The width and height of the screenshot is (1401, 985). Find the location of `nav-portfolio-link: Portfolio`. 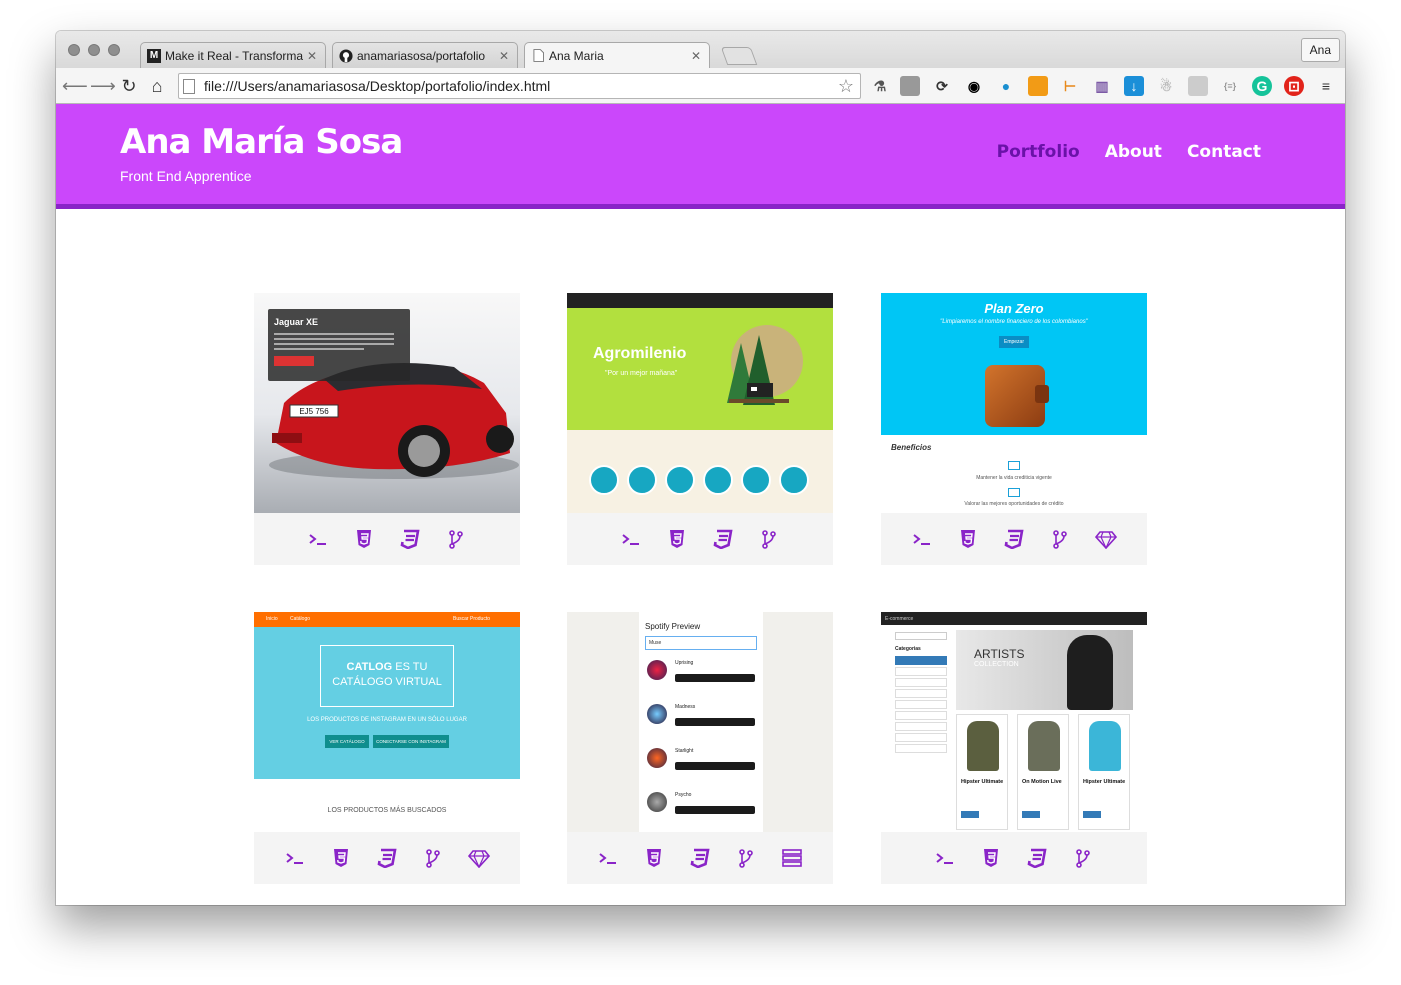

nav-portfolio-link: Portfolio is located at coordinates (1038, 152).